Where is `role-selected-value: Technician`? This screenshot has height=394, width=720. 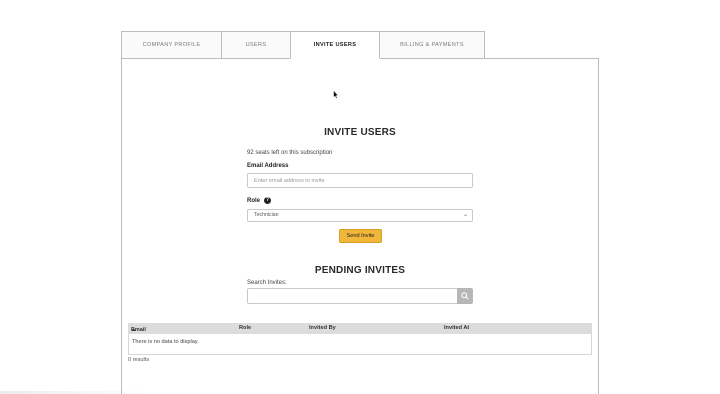
role-selected-value: Technician is located at coordinates (266, 215).